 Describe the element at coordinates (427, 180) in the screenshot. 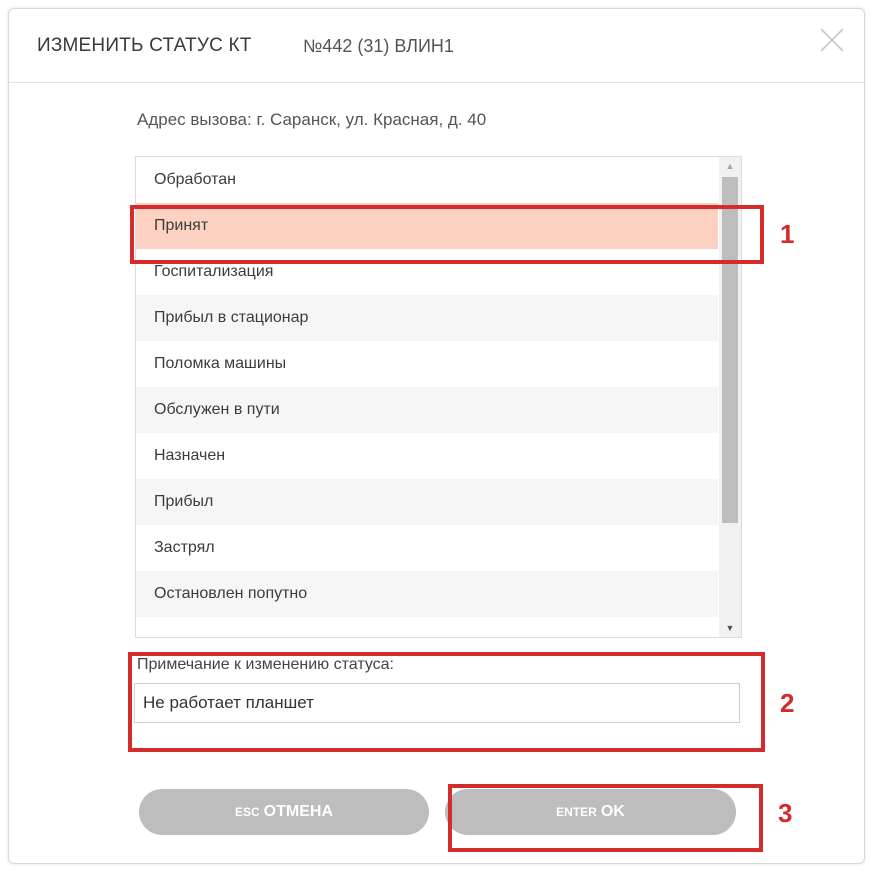

I see `list-item: Обработан` at that location.